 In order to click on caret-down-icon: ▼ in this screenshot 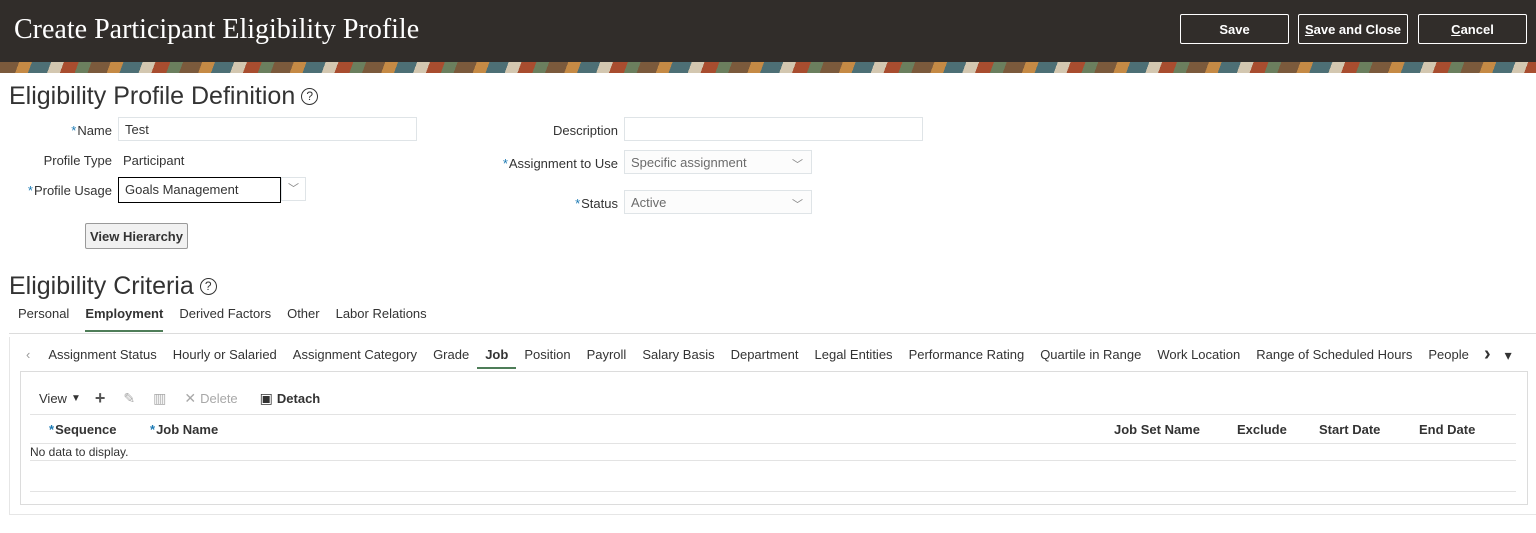, I will do `click(75, 398)`.